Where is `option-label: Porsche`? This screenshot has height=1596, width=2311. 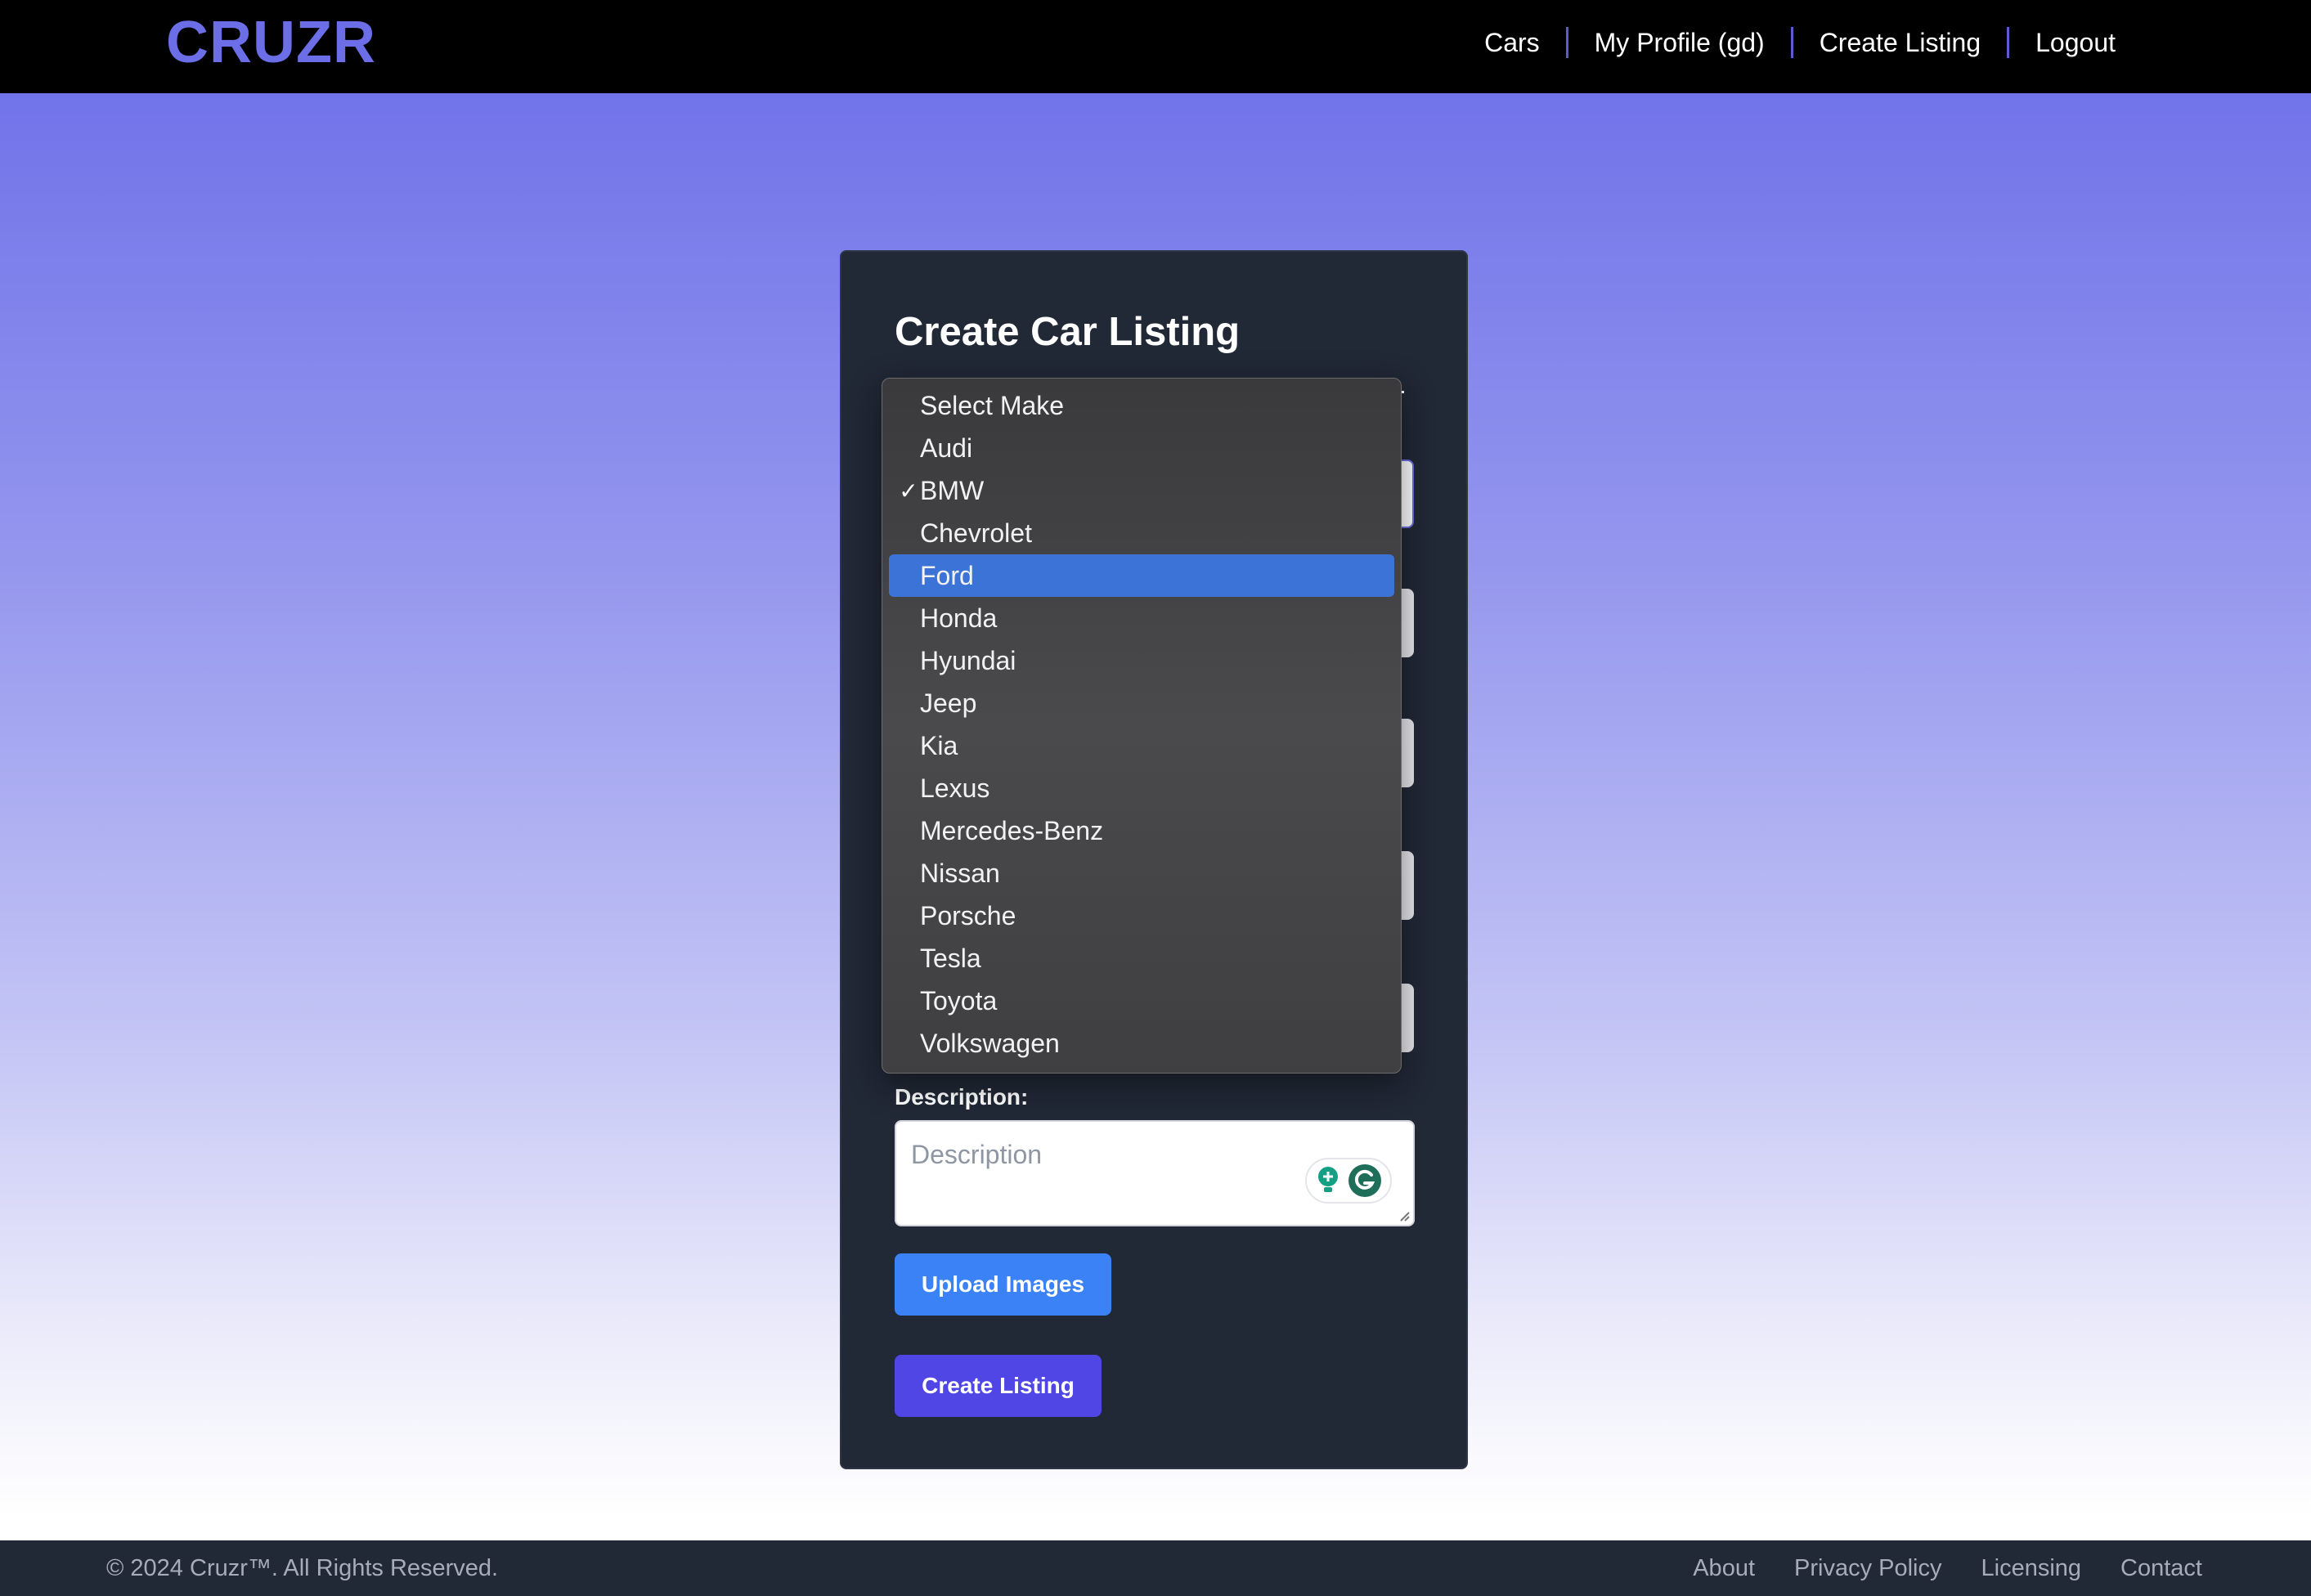 option-label: Porsche is located at coordinates (968, 915).